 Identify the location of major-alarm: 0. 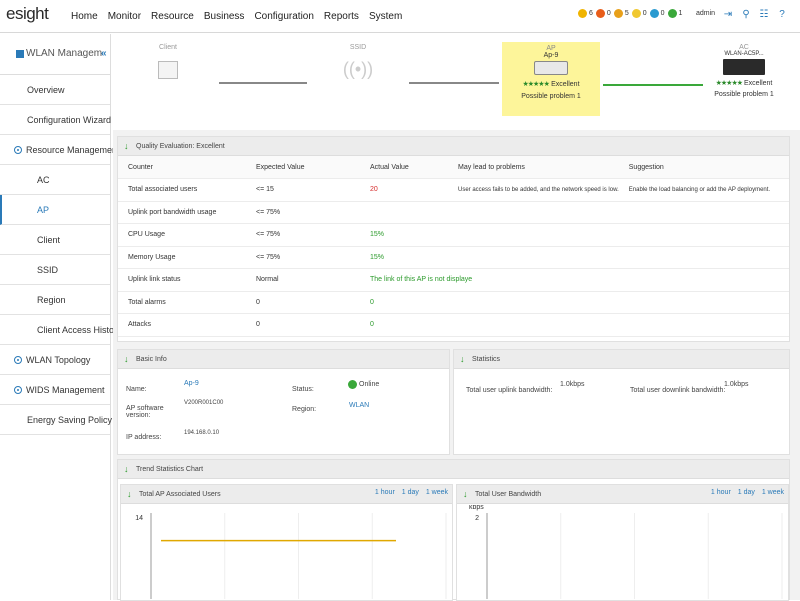
(603, 13).